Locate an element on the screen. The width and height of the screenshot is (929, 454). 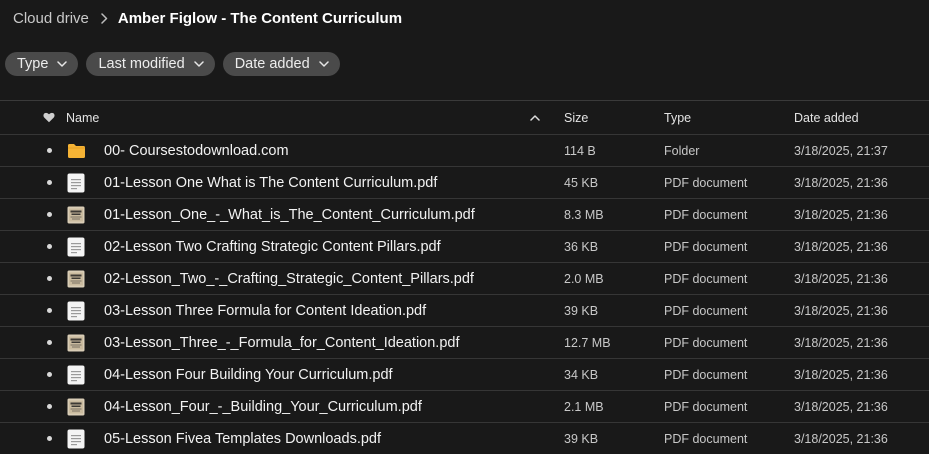
filter-type-button: Type is located at coordinates (42, 64).